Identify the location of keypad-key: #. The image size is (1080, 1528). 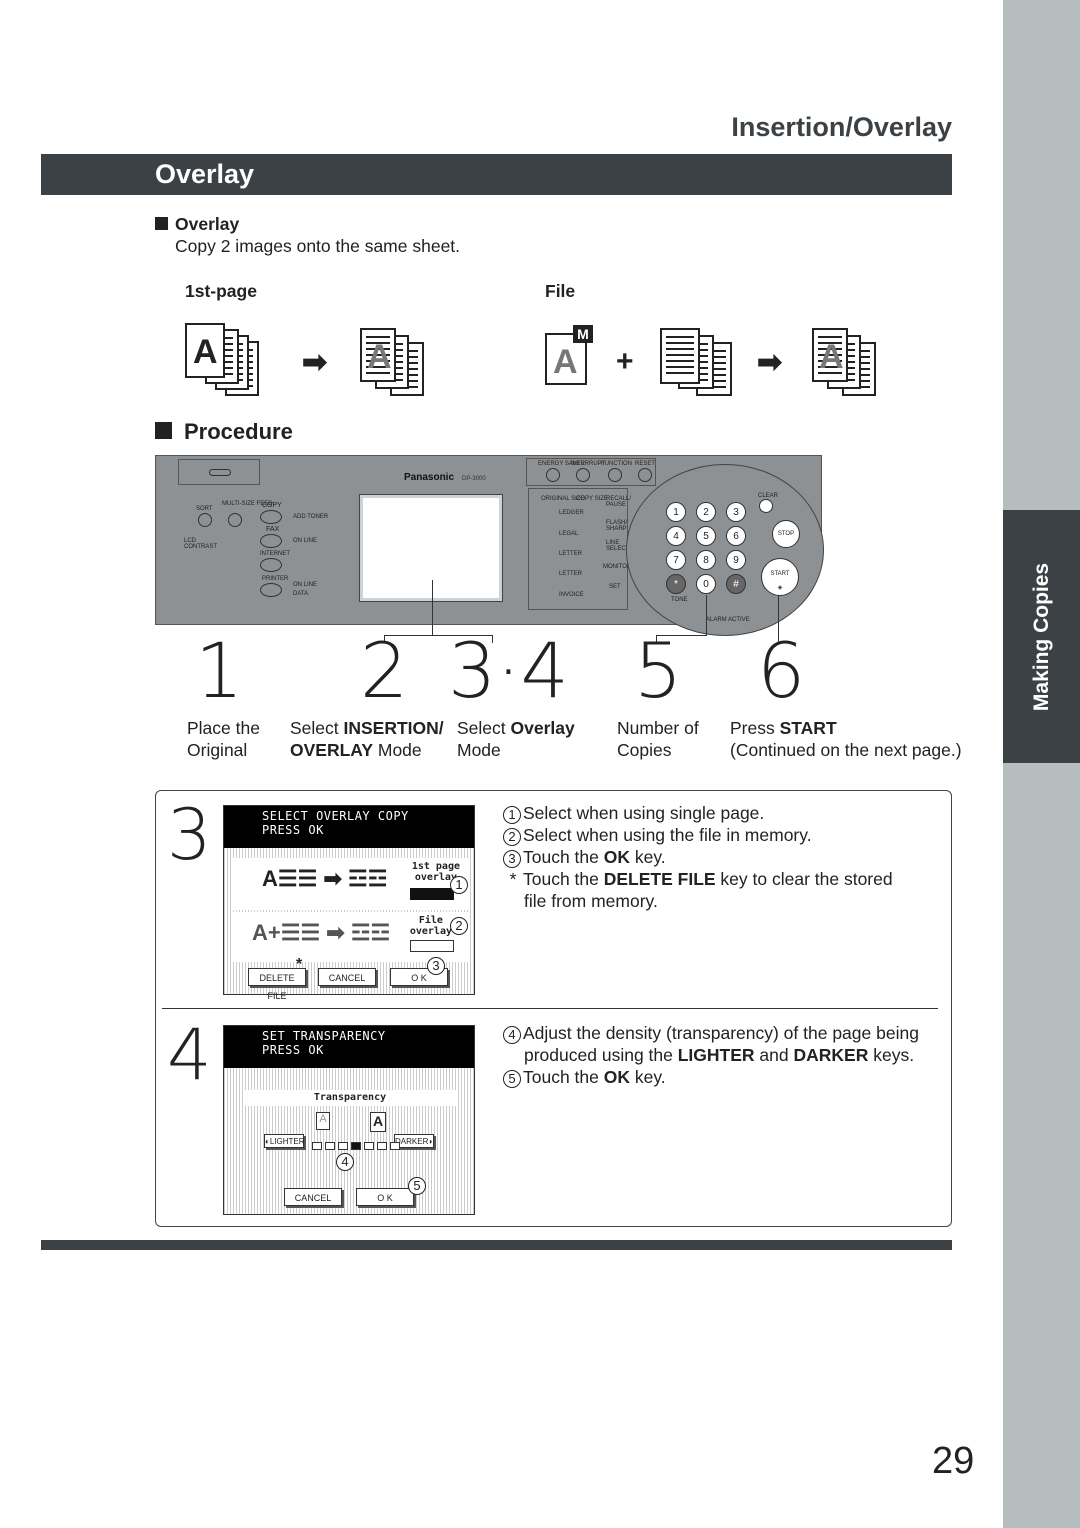
(736, 584).